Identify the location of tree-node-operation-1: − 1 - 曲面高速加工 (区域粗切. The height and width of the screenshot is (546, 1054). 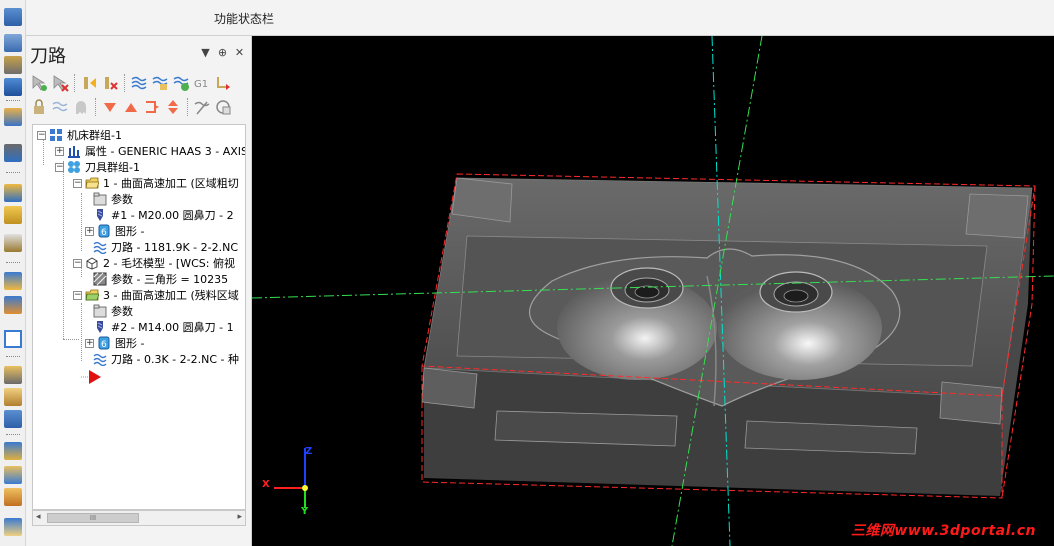
(156, 183).